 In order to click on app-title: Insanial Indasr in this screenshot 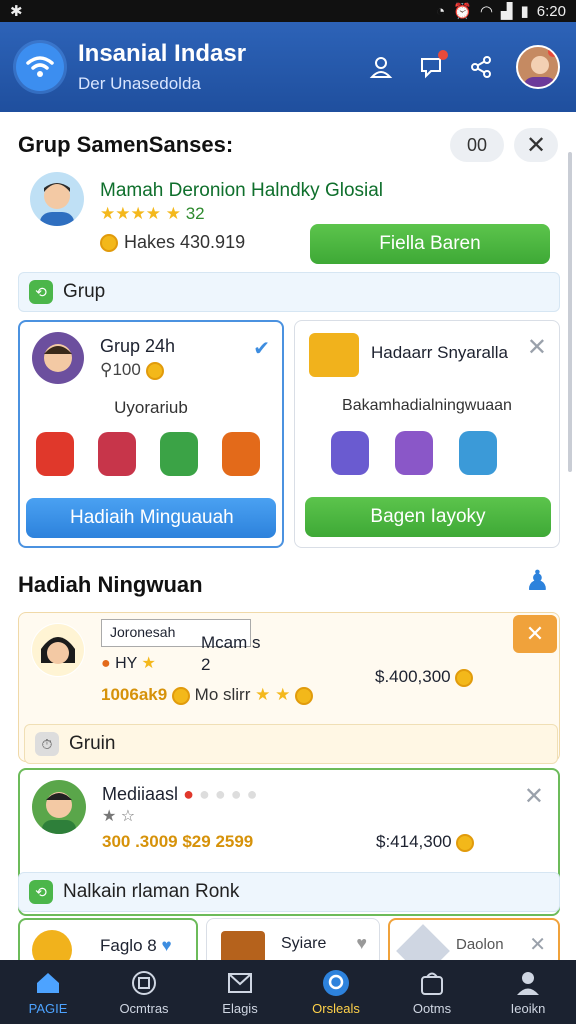, I will do `click(162, 53)`.